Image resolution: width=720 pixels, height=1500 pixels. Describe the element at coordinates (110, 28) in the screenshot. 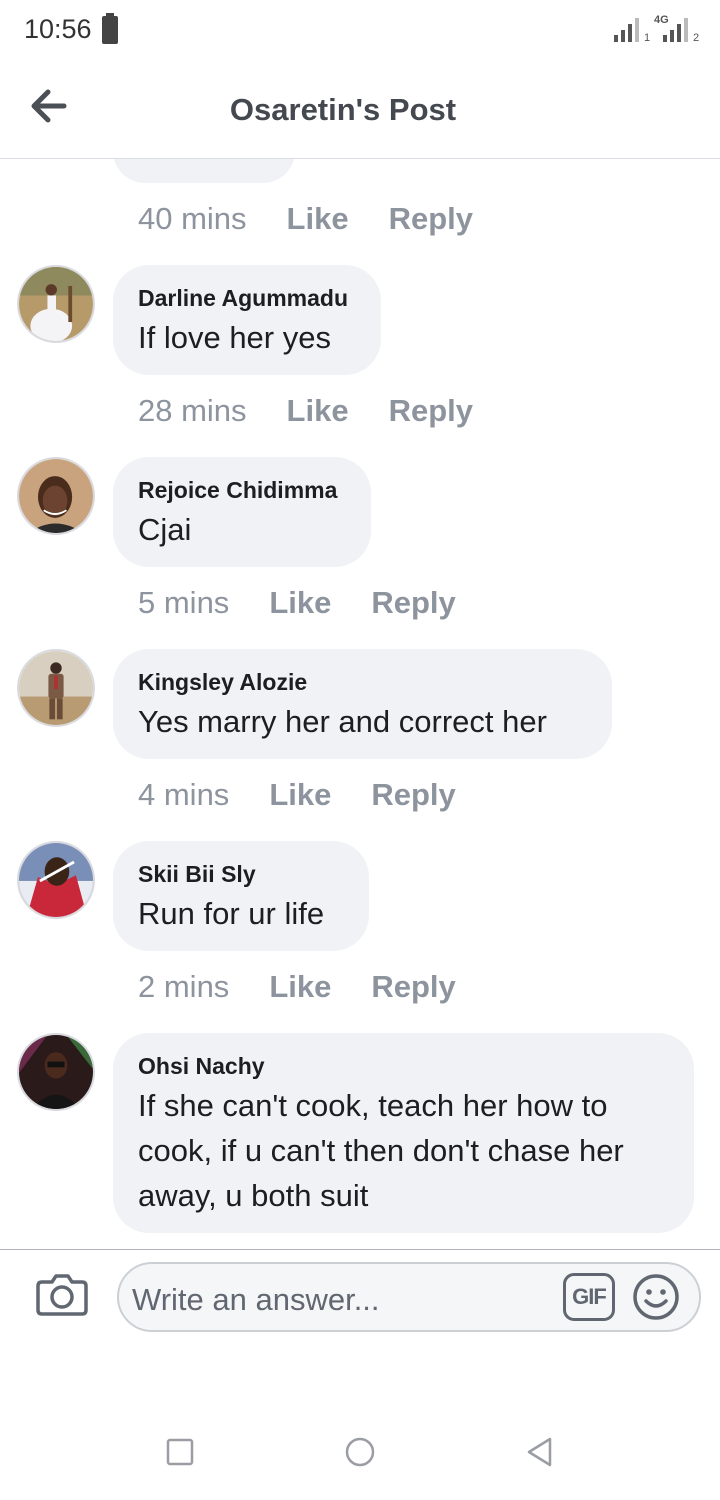

I see `battery-icon` at that location.